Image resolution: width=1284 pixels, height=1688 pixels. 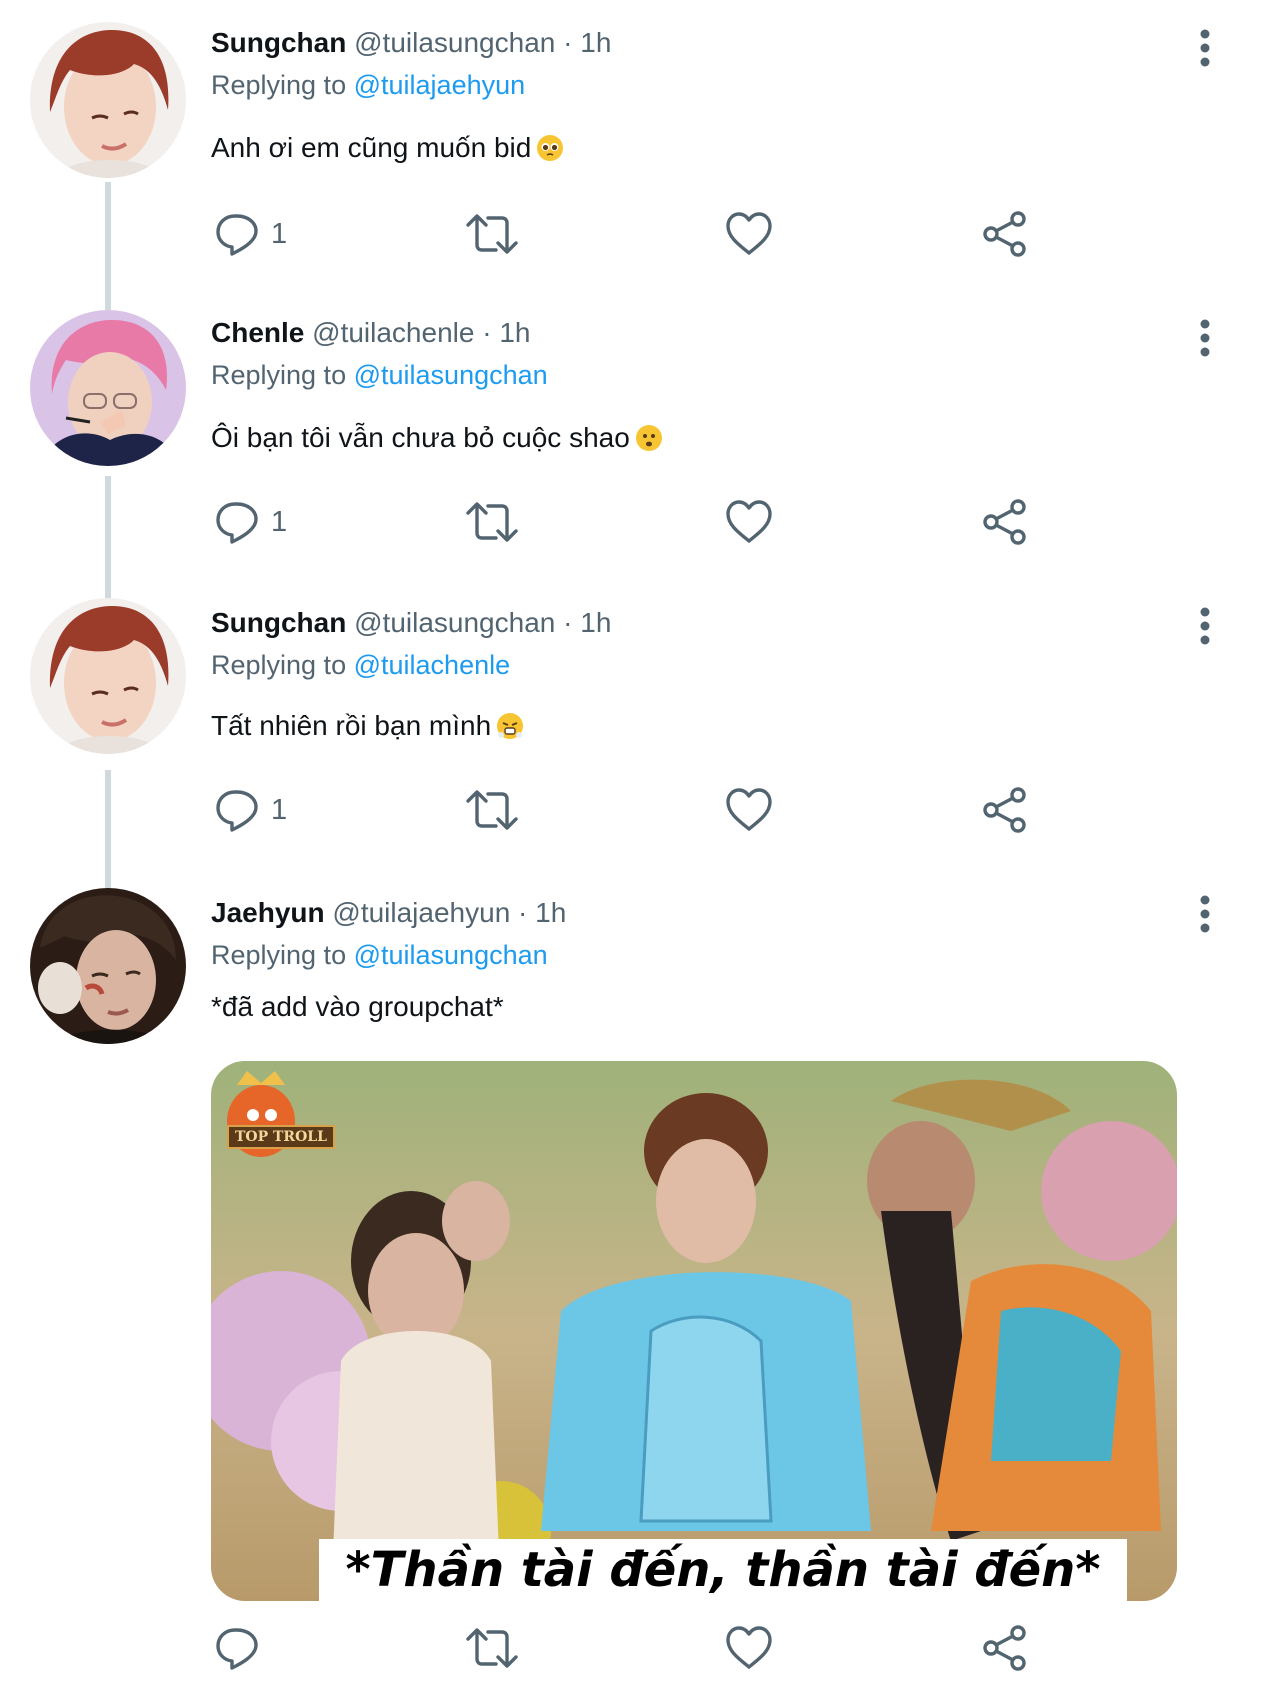 What do you see at coordinates (351, 725) in the screenshot?
I see `tweet-text-content: Tất nhiên rồi bạn mình` at bounding box center [351, 725].